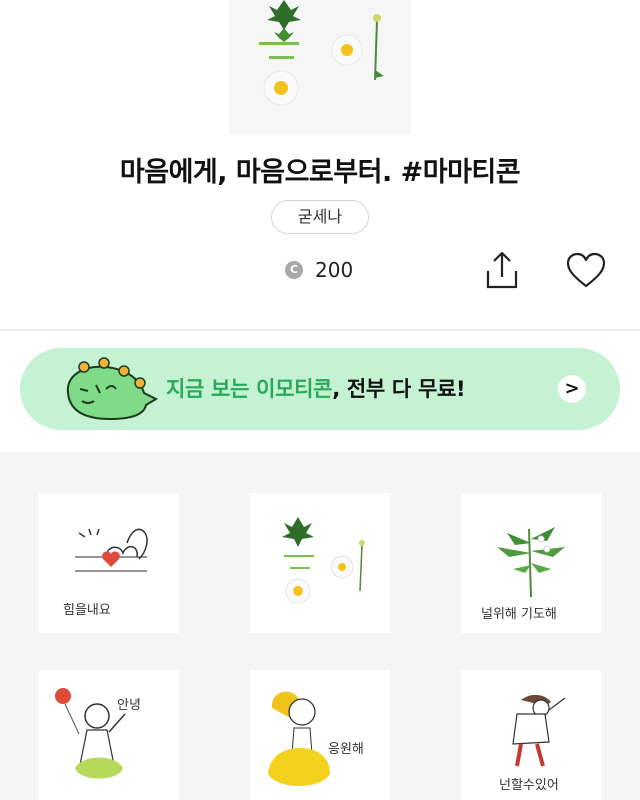 Image resolution: width=640 pixels, height=800 pixels. Describe the element at coordinates (294, 270) in the screenshot. I see `coin-icon: C` at that location.